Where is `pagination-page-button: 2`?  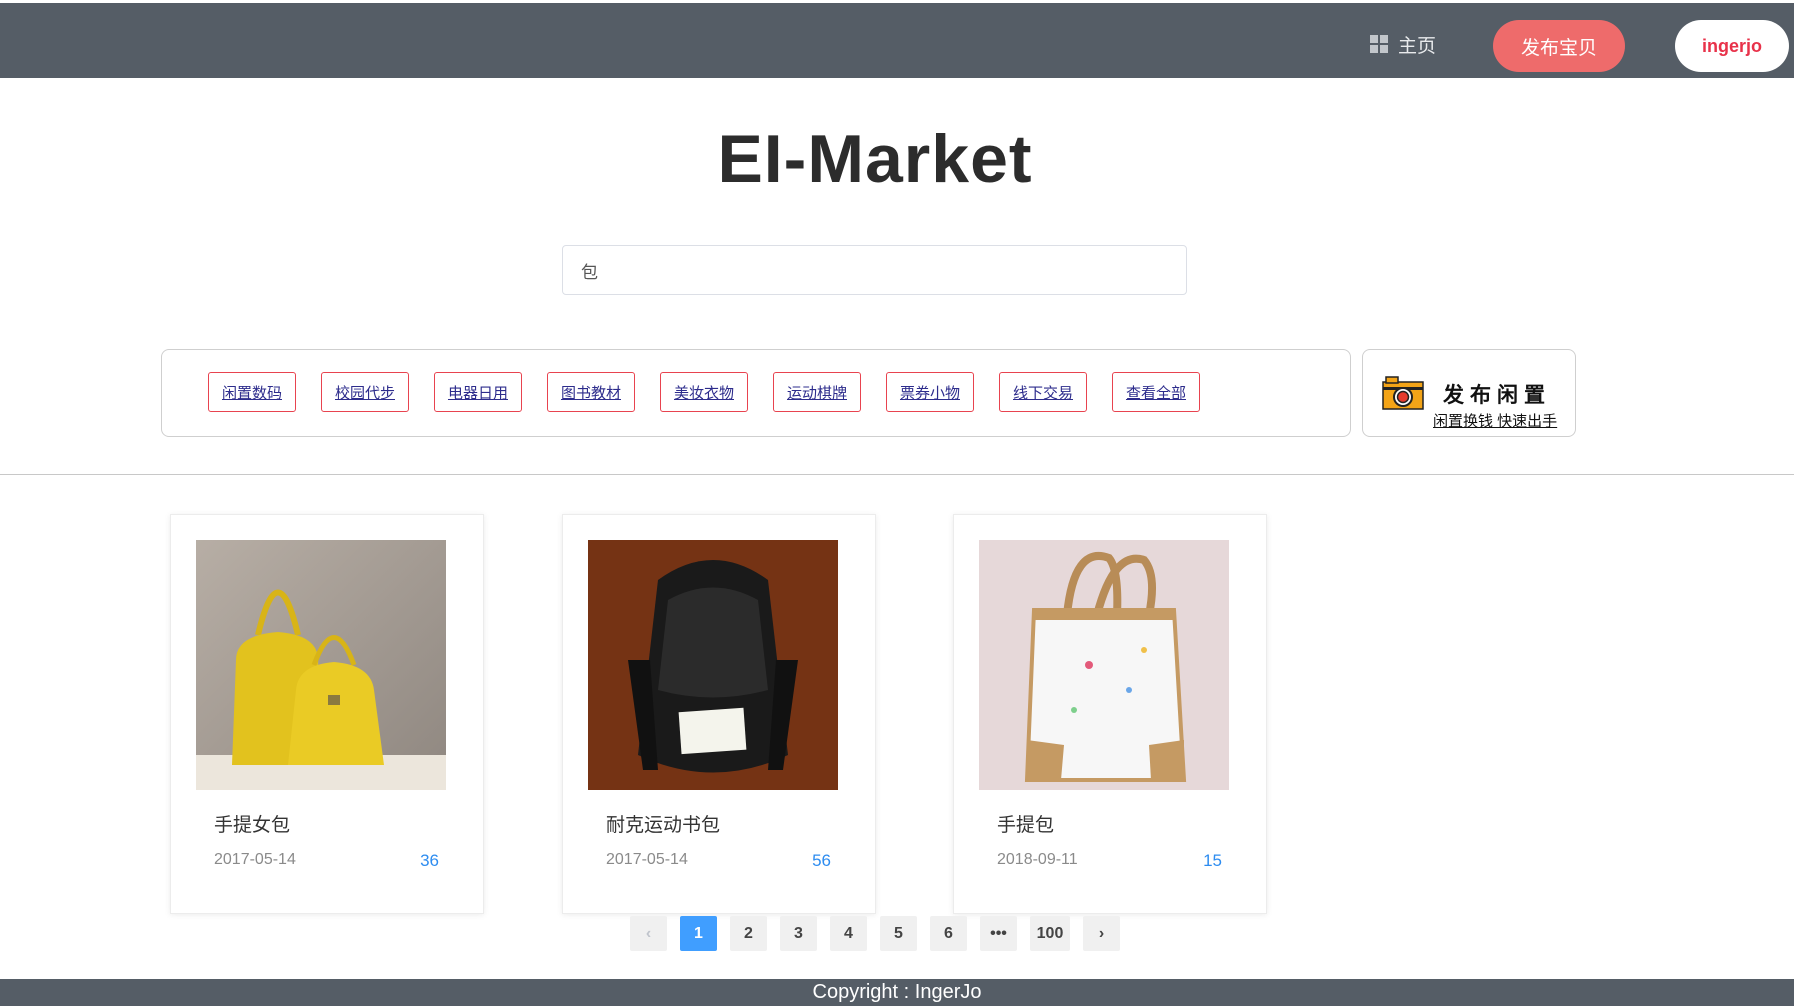
pagination-page-button: 2 is located at coordinates (748, 933).